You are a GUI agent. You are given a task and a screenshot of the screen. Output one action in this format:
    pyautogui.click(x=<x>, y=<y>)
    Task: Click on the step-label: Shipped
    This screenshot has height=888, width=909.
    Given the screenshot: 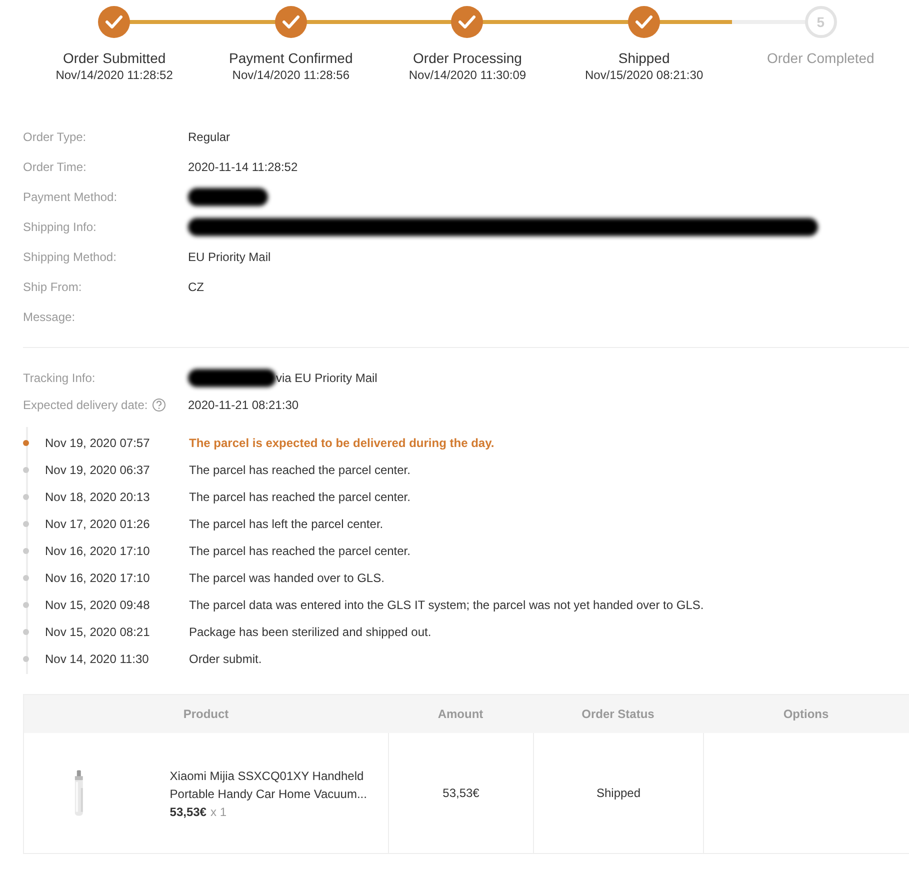 What is the action you would take?
    pyautogui.click(x=644, y=58)
    